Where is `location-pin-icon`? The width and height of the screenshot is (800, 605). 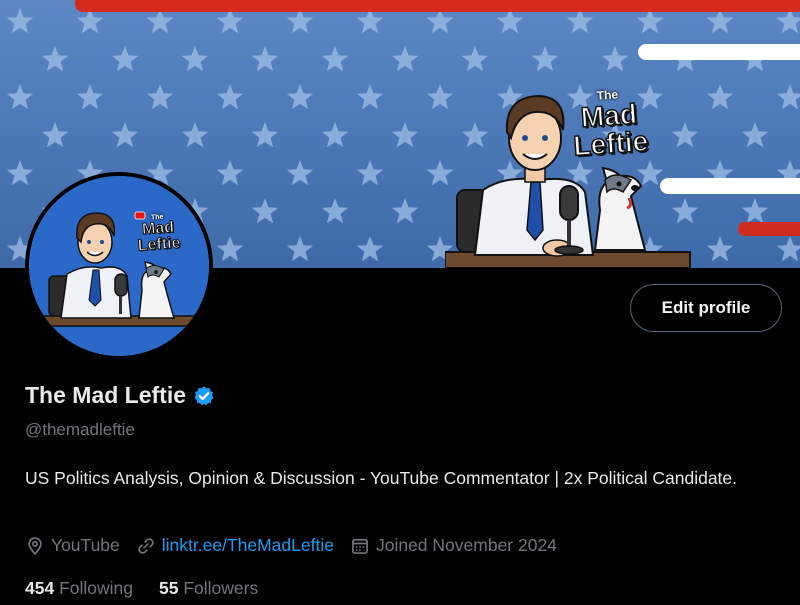
location-pin-icon is located at coordinates (35, 545).